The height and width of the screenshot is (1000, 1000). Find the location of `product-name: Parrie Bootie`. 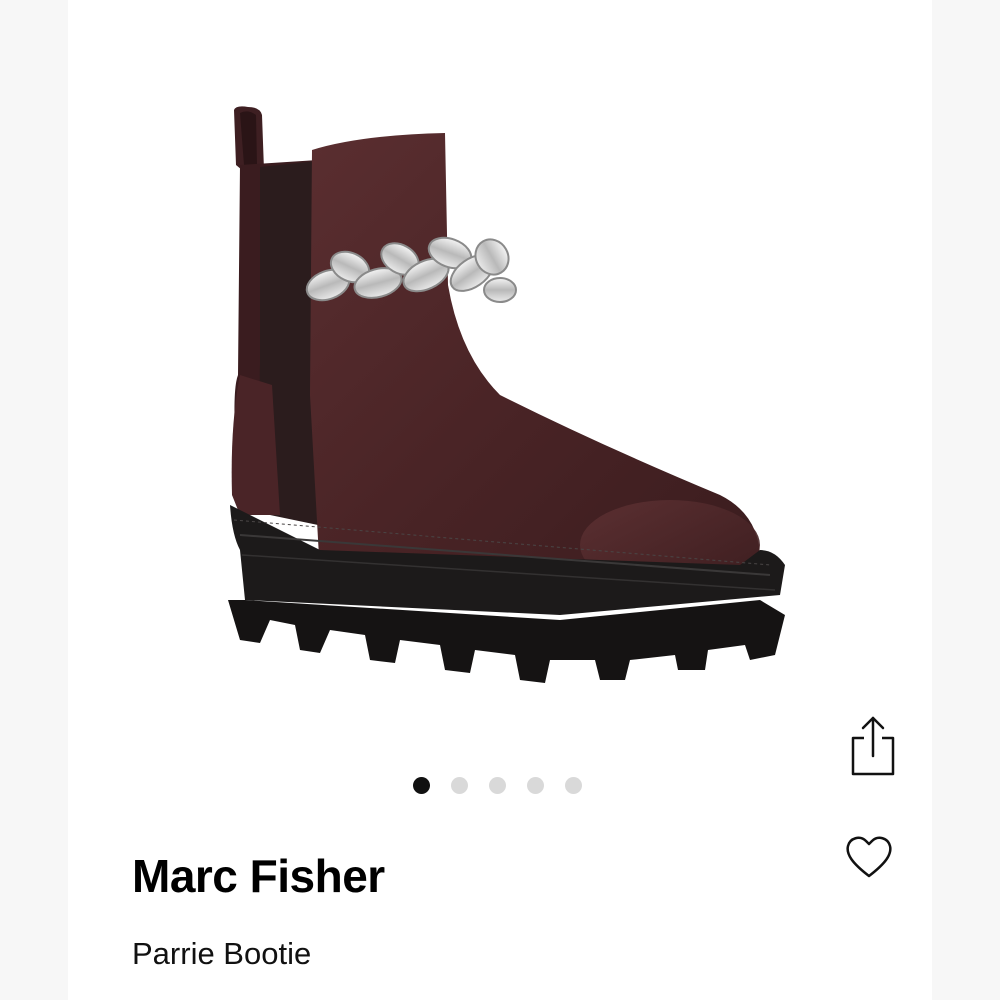

product-name: Parrie Bootie is located at coordinates (222, 953).